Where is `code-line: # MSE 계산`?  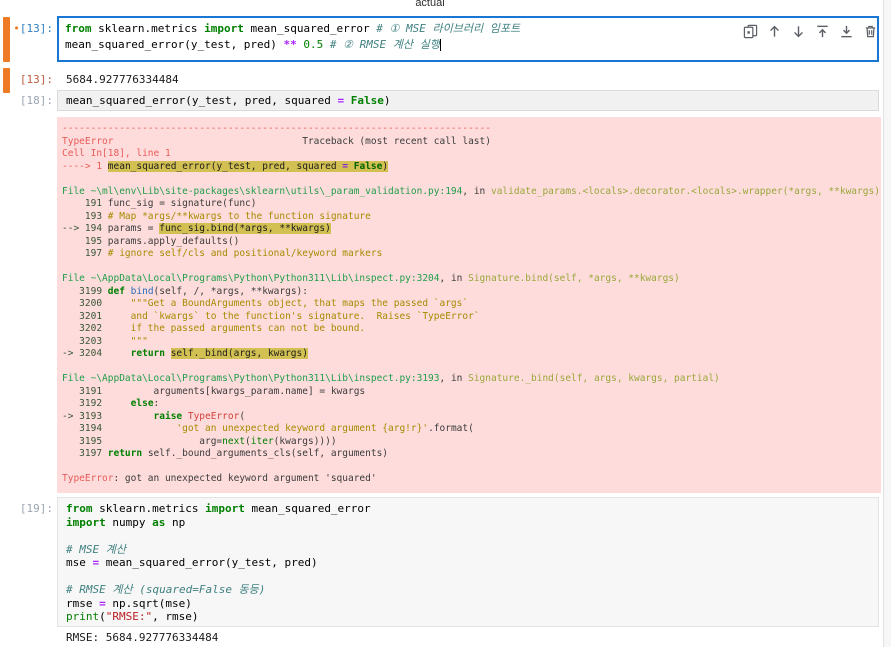 code-line: # MSE 계산 is located at coordinates (468, 550).